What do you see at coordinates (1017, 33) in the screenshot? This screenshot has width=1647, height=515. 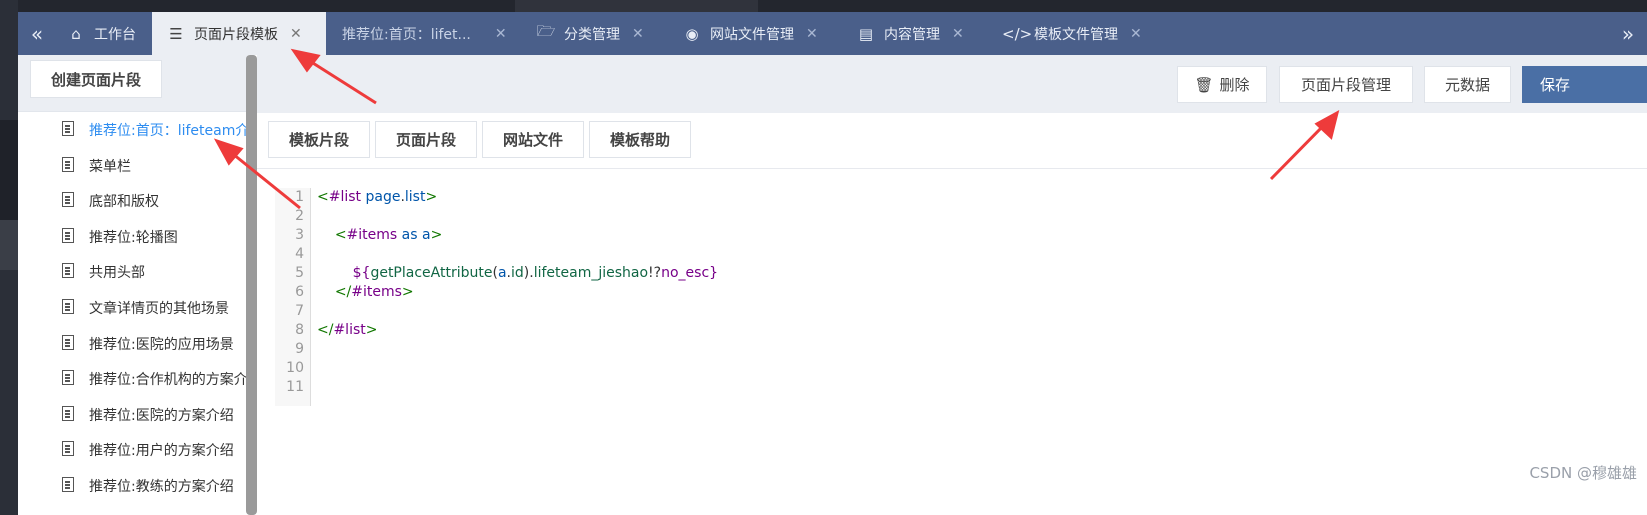 I see `code-icon: </>` at bounding box center [1017, 33].